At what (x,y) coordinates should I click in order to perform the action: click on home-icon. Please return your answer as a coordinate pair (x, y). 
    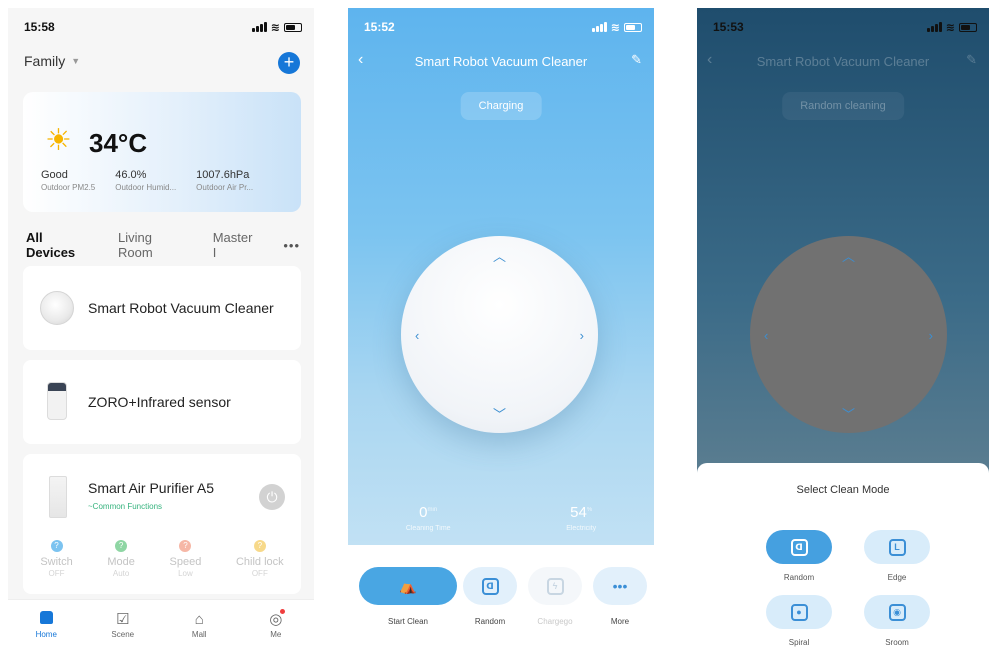
    Looking at the image, I should click on (46, 617).